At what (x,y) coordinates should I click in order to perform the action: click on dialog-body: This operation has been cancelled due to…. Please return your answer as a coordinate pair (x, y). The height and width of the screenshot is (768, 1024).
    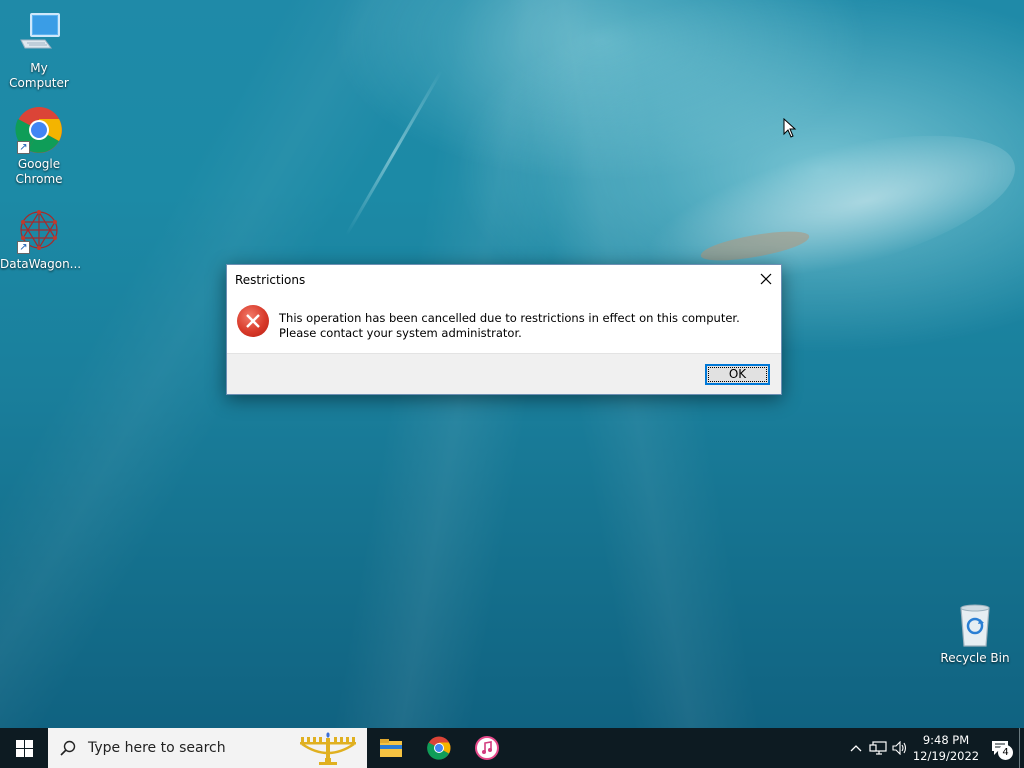
    Looking at the image, I should click on (504, 325).